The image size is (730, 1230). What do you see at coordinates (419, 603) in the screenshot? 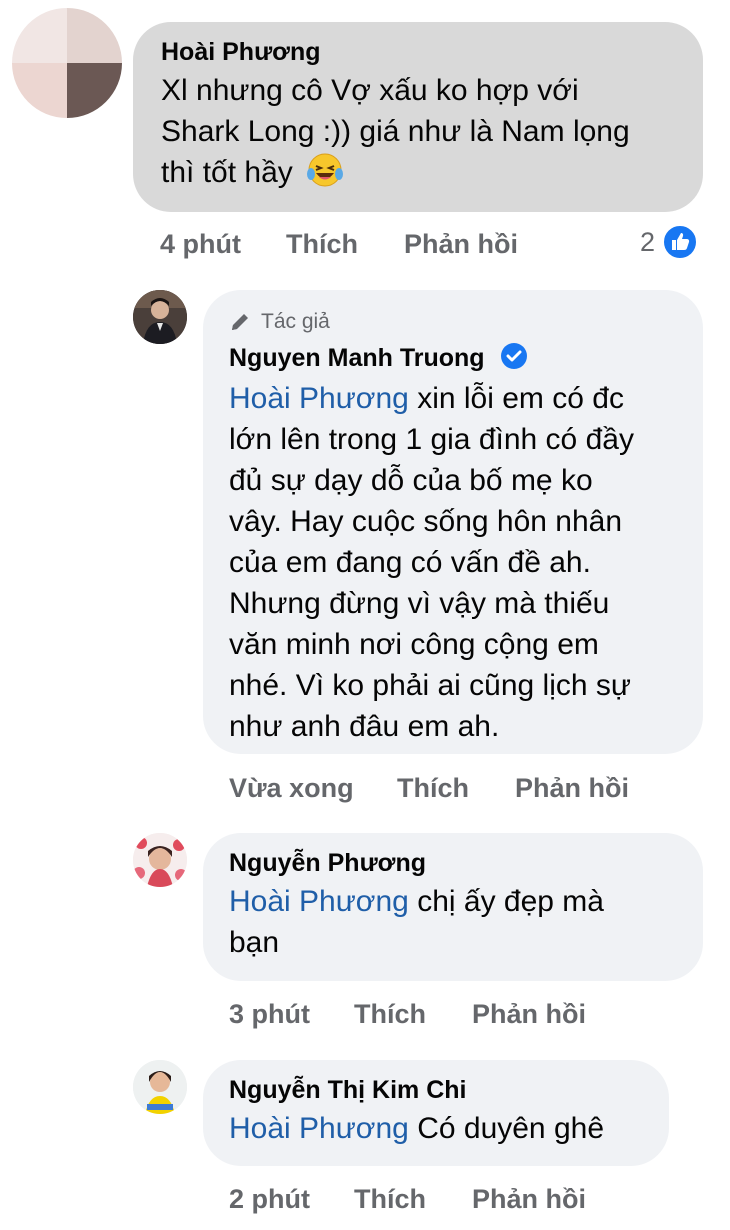
I see `comment-line: Nhưng đừng vì vậy mà thiếu` at bounding box center [419, 603].